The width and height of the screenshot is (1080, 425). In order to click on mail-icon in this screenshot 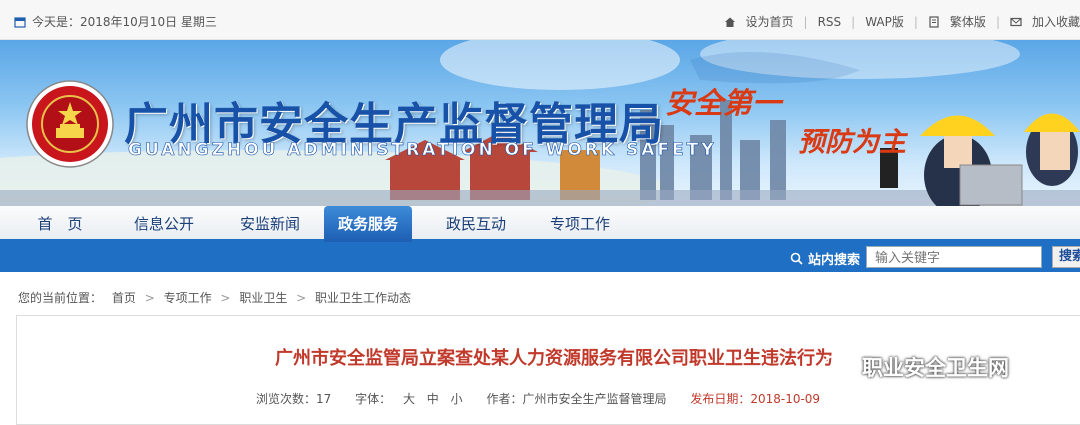, I will do `click(1016, 21)`.